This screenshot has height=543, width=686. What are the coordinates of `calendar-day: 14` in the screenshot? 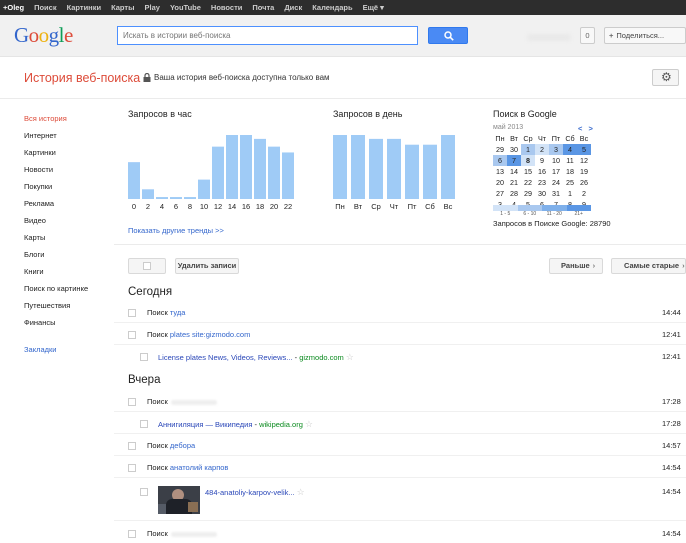 It's located at (514, 171).